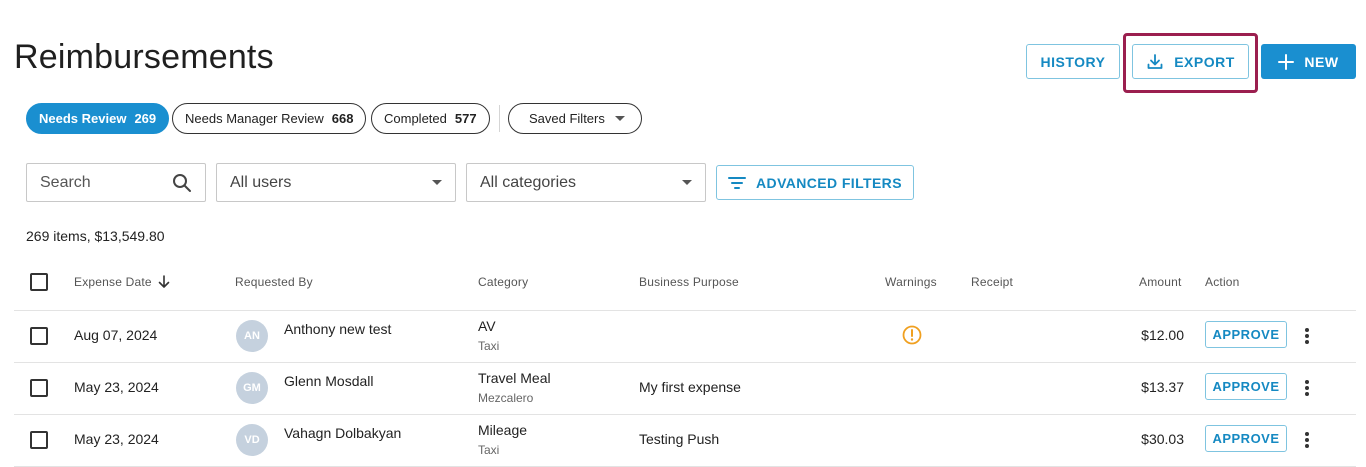  What do you see at coordinates (274, 282) in the screenshot?
I see `column-header-requested-by: Requested By` at bounding box center [274, 282].